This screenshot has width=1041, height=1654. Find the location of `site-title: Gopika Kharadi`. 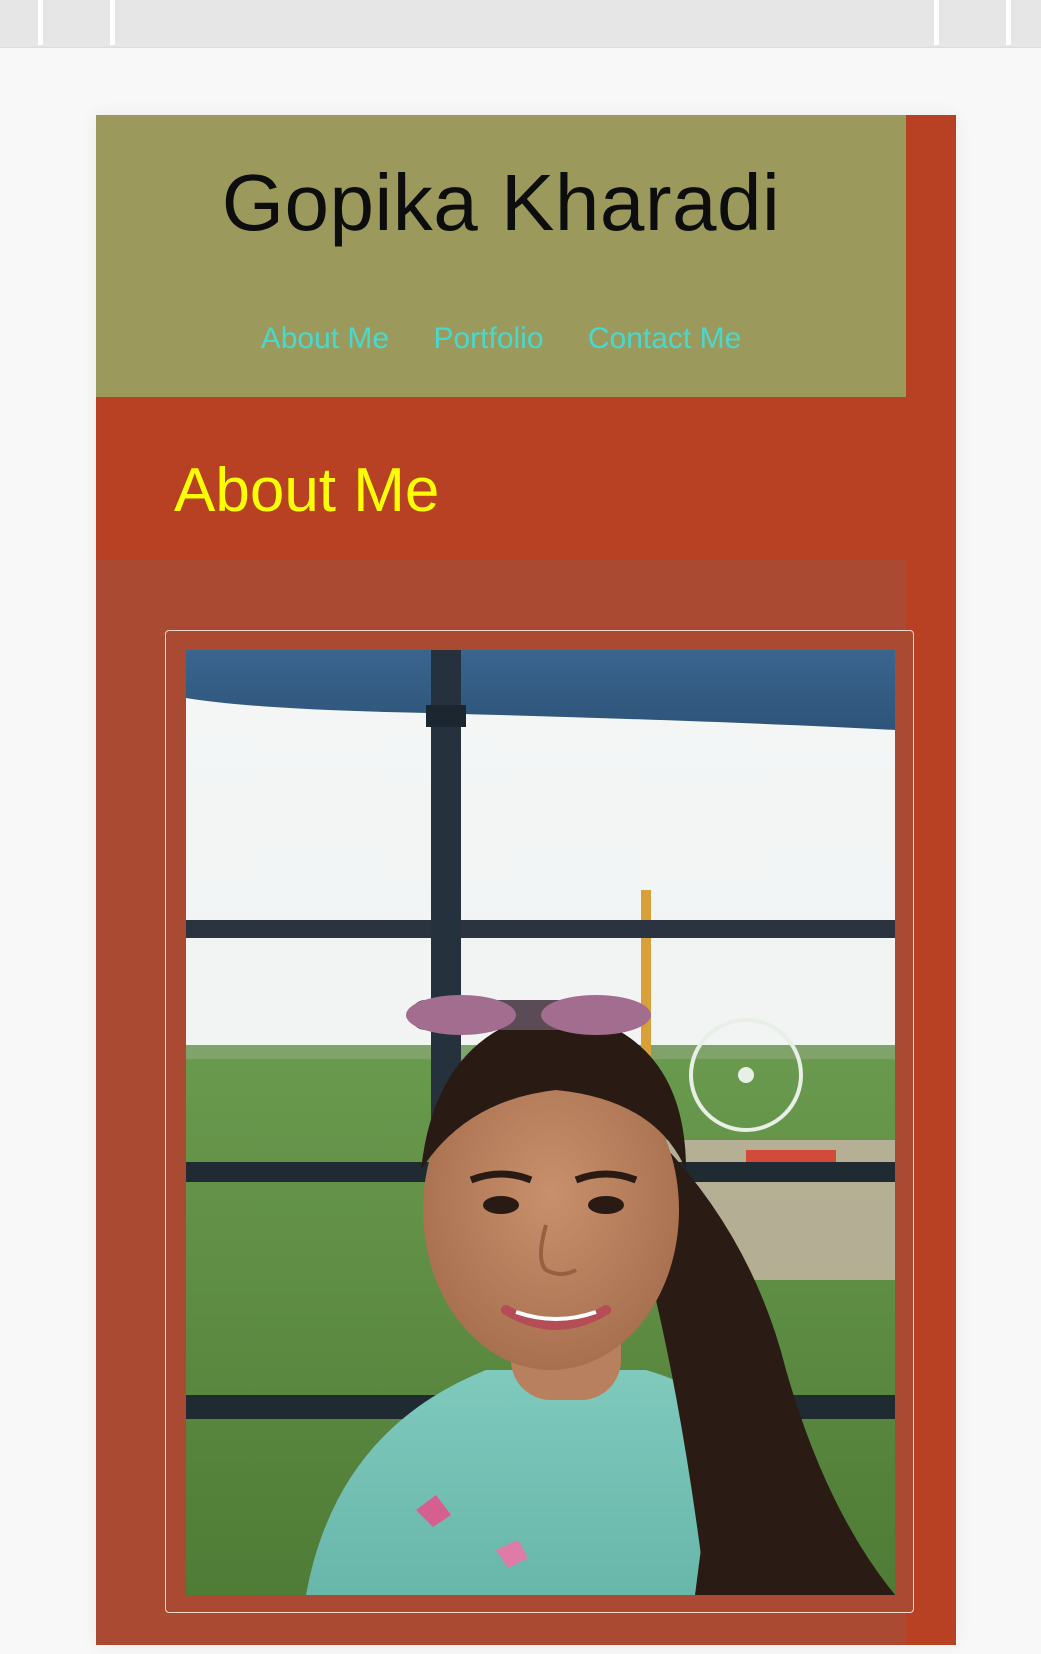

site-title: Gopika Kharadi is located at coordinates (501, 202).